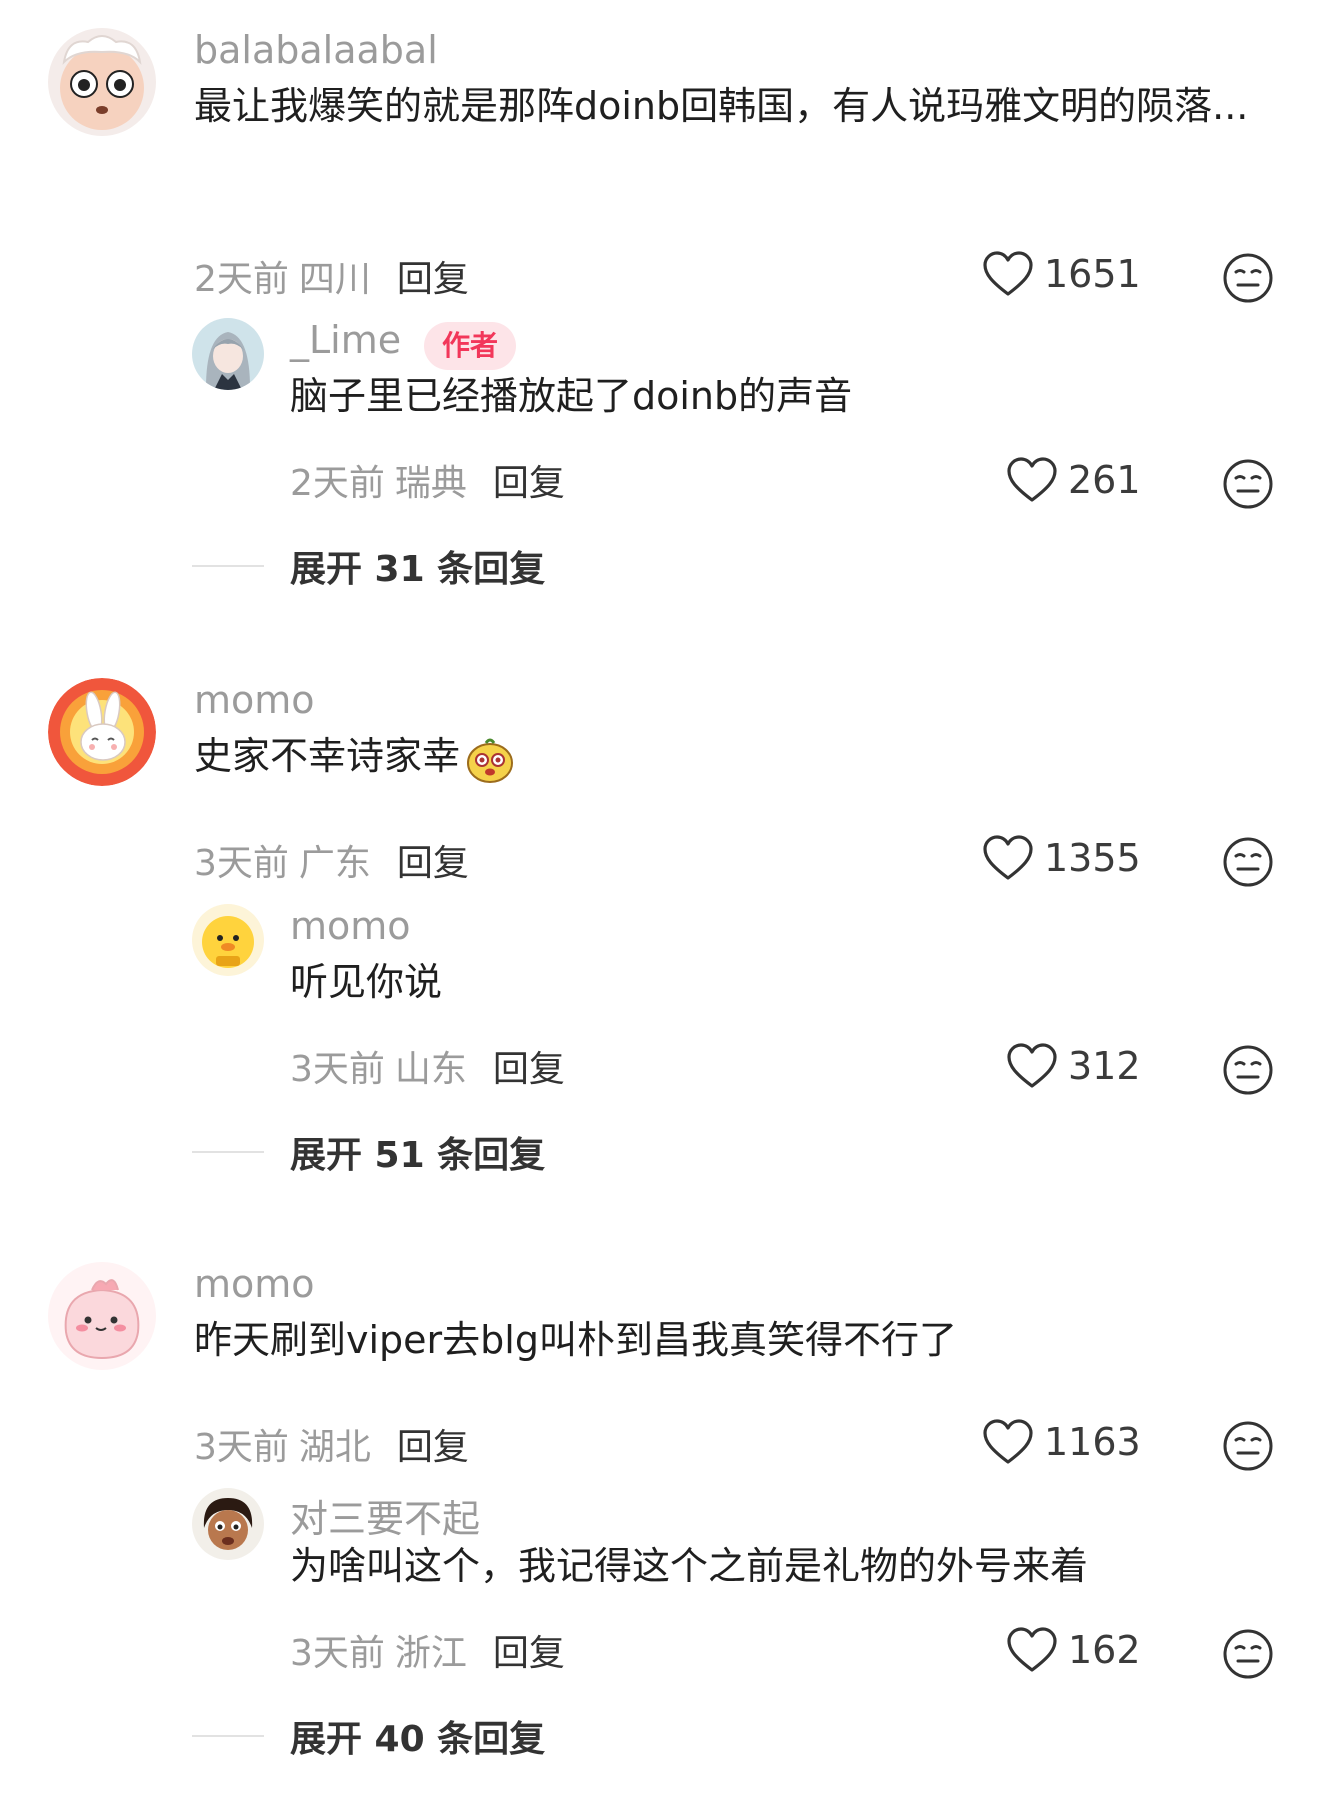 The width and height of the screenshot is (1320, 1813). I want to click on reply-item: momo 听见你说 3天前 山东 回复 312, so click(660, 999).